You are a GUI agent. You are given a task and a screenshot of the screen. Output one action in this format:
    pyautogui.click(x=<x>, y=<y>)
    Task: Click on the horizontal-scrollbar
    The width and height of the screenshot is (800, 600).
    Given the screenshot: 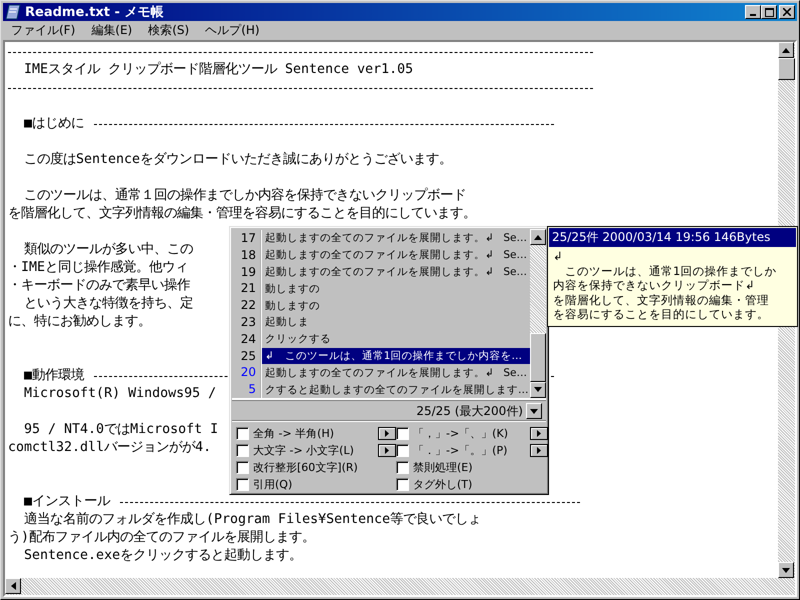 What is the action you would take?
    pyautogui.click(x=400, y=586)
    